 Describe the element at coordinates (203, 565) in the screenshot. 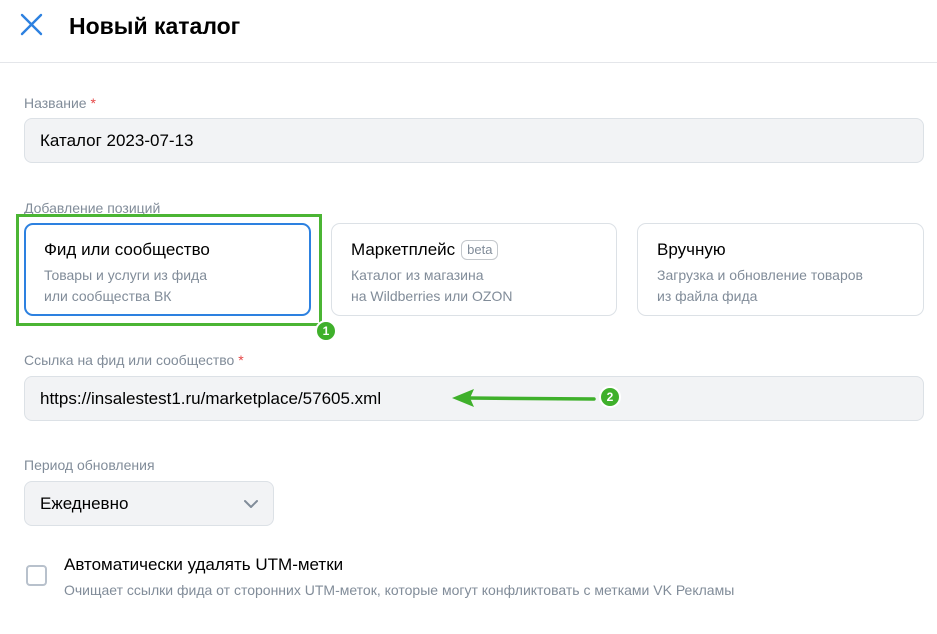

I see `utm-checkbox-label: Автоматически удалять UTM-метки` at that location.